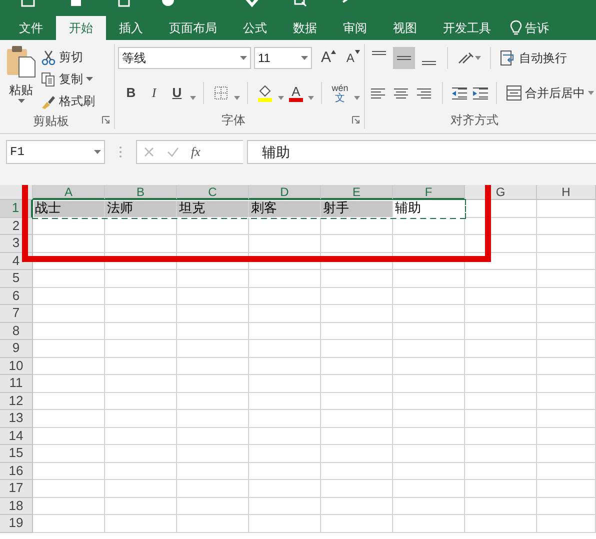  I want to click on bold-button: B, so click(131, 93).